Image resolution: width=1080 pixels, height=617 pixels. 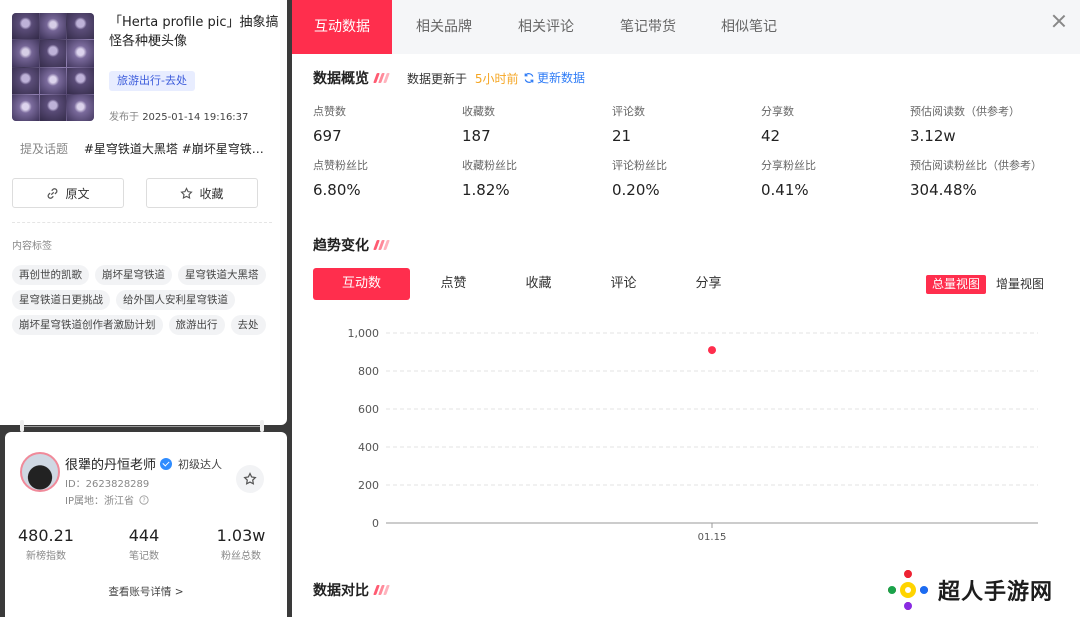 I want to click on view-toggle: 总量视图 增量视图, so click(x=988, y=284).